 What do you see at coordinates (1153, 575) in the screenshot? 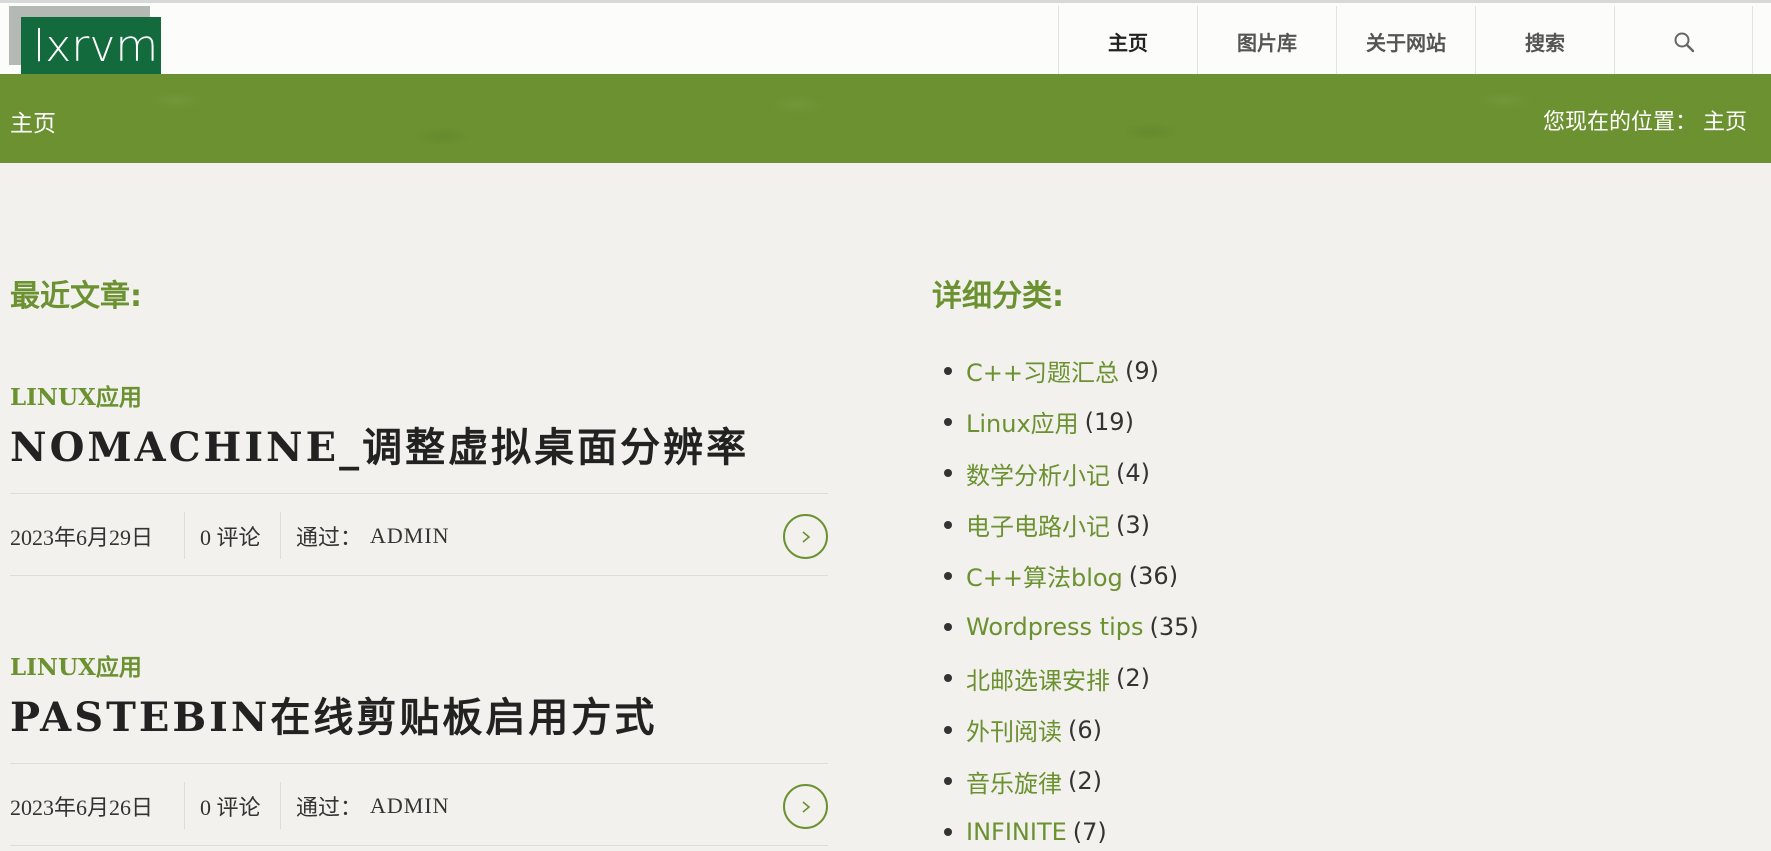
I see `category-count: (36)` at bounding box center [1153, 575].